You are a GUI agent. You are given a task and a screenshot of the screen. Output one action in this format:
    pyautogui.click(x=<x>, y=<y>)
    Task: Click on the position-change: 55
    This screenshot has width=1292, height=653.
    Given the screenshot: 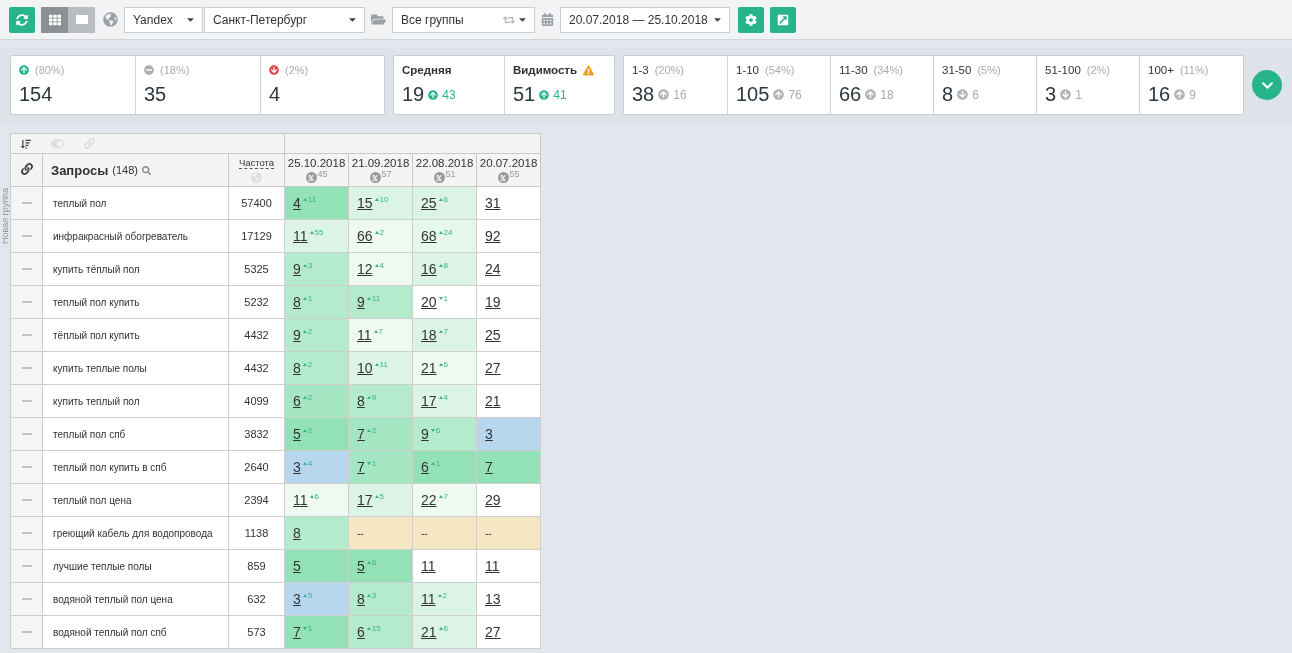 What is the action you would take?
    pyautogui.click(x=316, y=232)
    